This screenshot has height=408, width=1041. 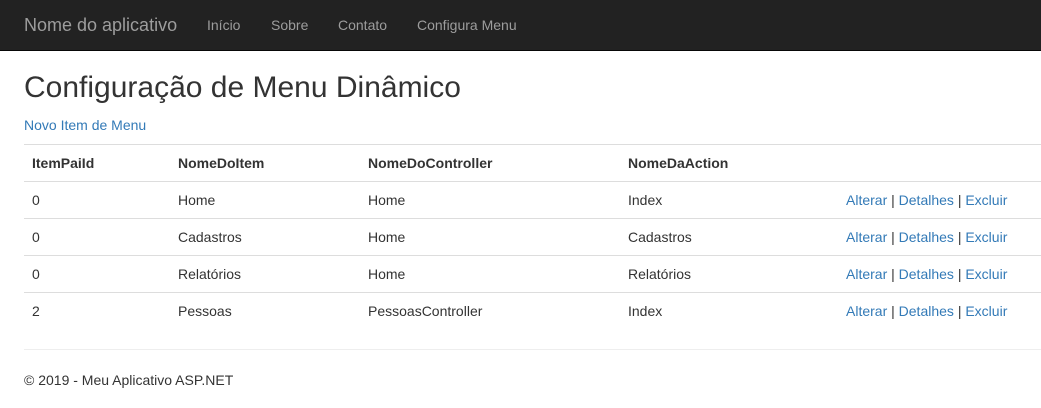 What do you see at coordinates (85, 125) in the screenshot?
I see `new-menu-item-link: Novo Item de Menu` at bounding box center [85, 125].